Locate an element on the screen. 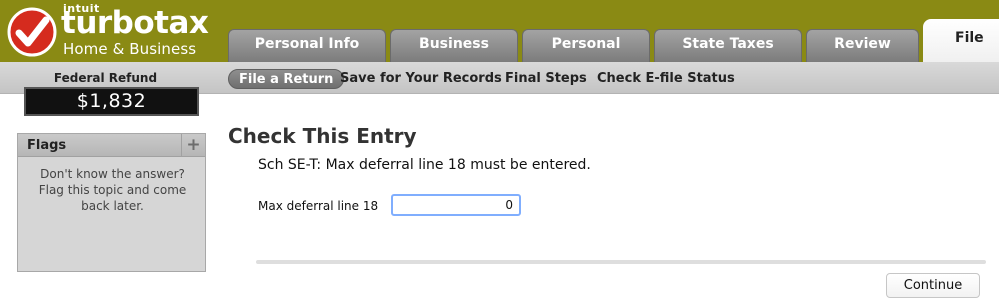 This screenshot has width=999, height=302. subnav-save-for-records: Save for Your Records is located at coordinates (421, 79).